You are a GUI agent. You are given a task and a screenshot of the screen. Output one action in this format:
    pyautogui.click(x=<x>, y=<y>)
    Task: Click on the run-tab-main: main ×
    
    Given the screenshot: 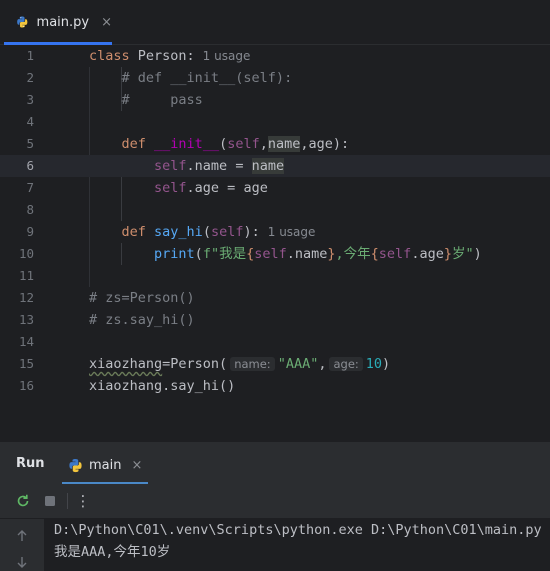 What is the action you would take?
    pyautogui.click(x=104, y=465)
    